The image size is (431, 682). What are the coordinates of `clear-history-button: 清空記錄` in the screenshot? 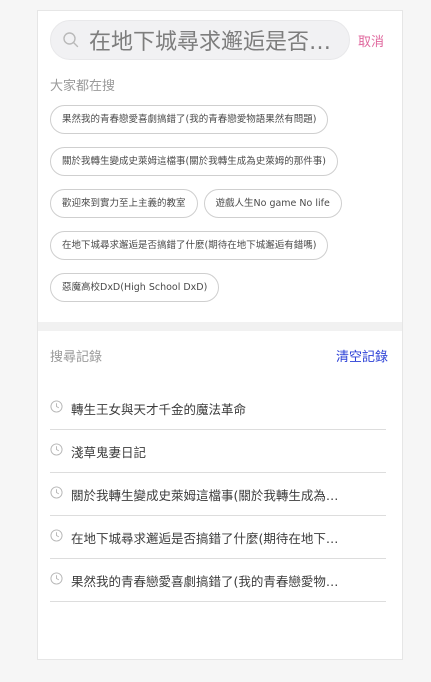 It's located at (362, 355).